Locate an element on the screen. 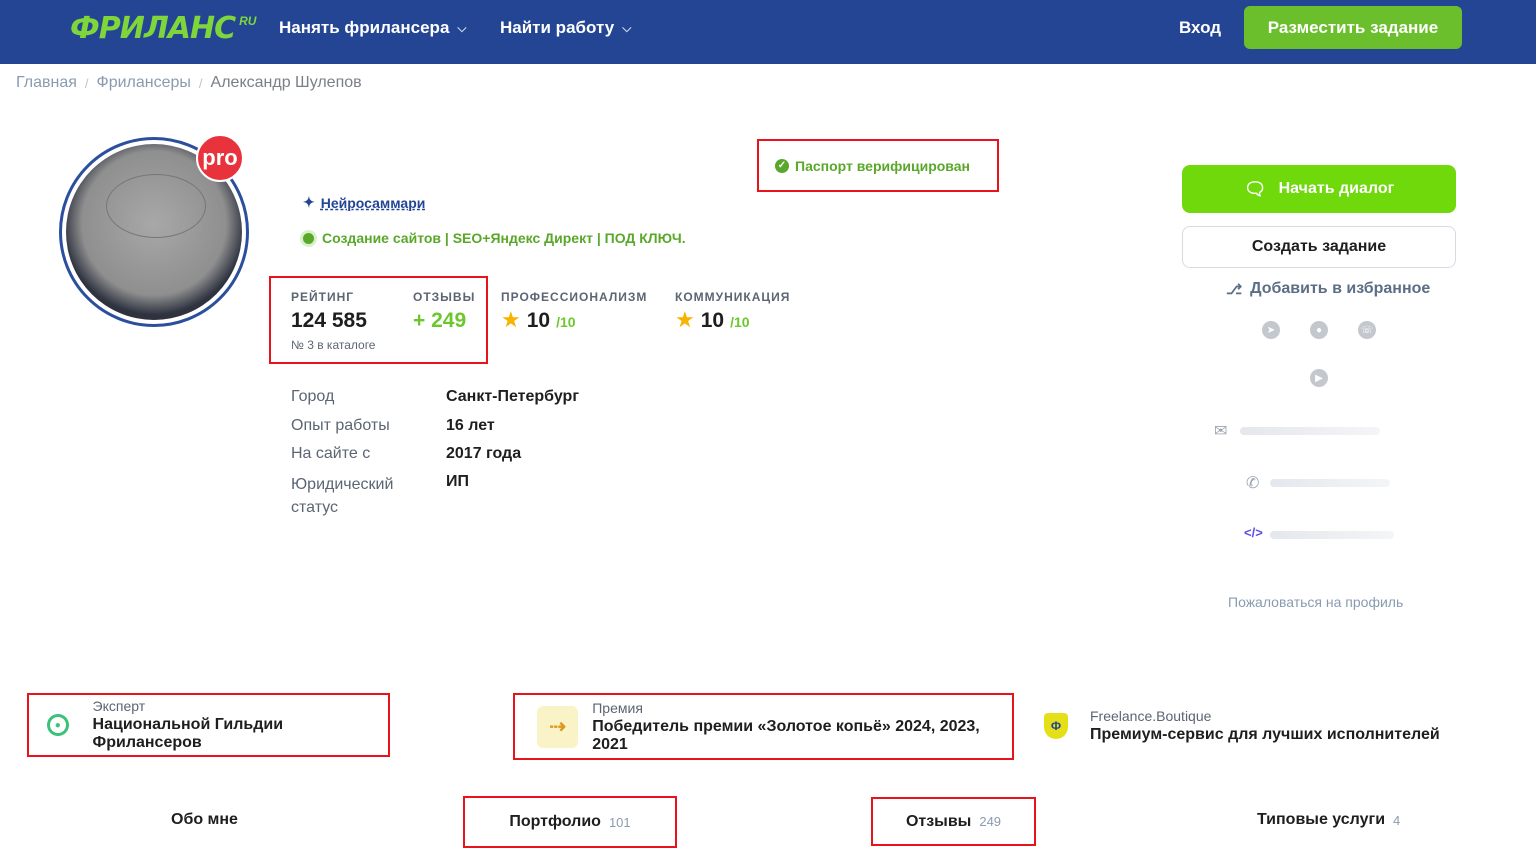 The image size is (1536, 860). guild-badge-title: Национальной Гильдии Фрилансеров is located at coordinates (188, 733).